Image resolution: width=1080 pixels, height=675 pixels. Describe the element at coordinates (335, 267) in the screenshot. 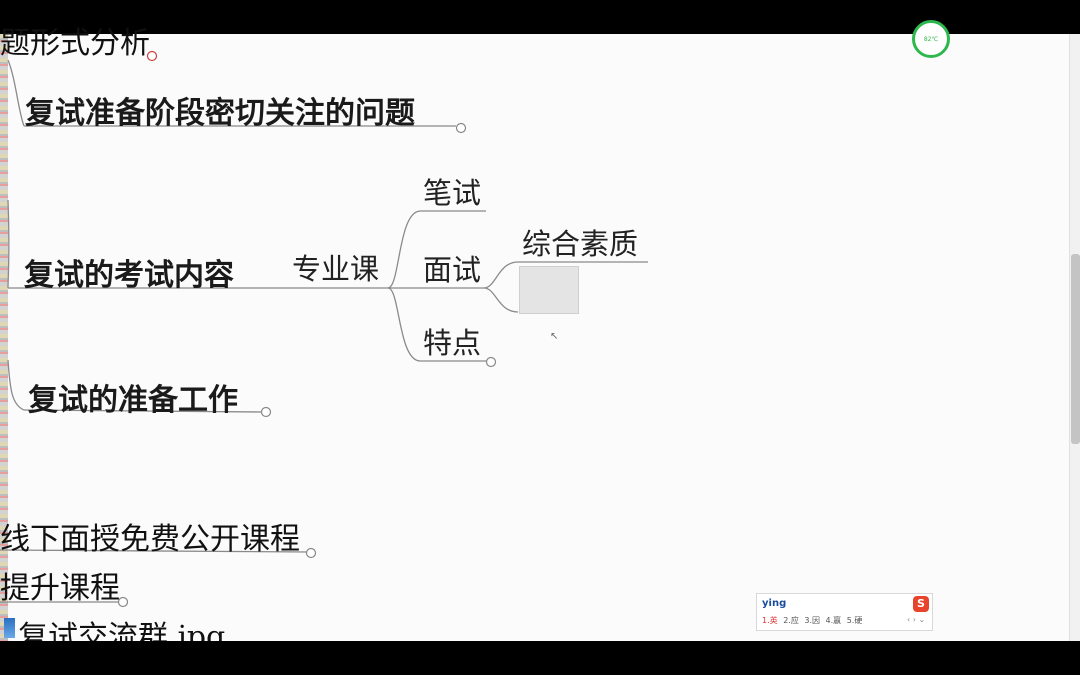

I see `node-major-course: 专业课` at that location.